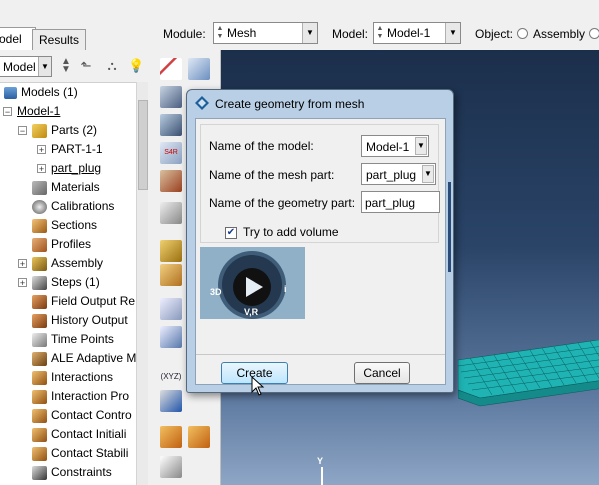  Describe the element at coordinates (76, 168) in the screenshot. I see `tree-item-part-plug: part_plug` at that location.